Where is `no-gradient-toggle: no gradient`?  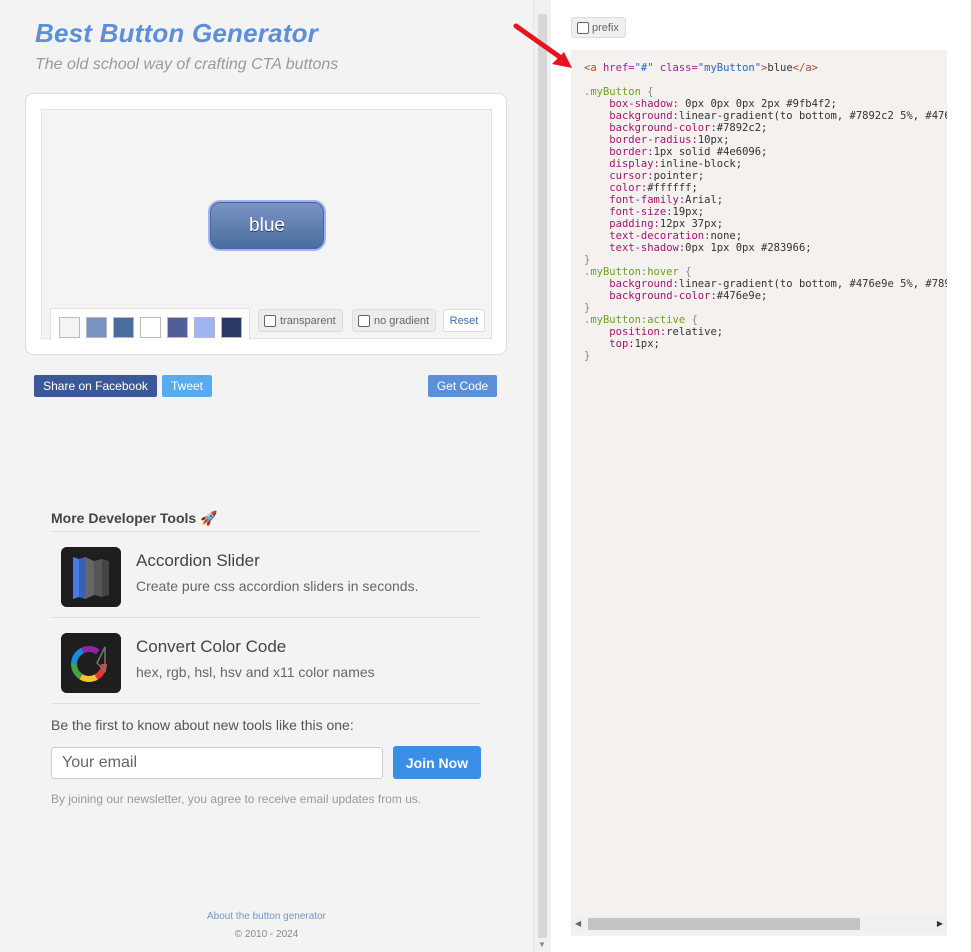
no-gradient-toggle: no gradient is located at coordinates (394, 320).